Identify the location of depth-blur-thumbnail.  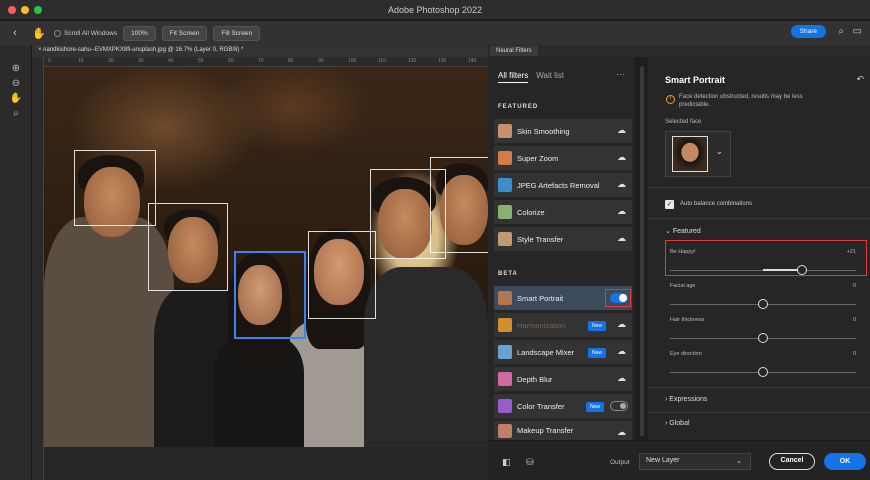
(505, 379).